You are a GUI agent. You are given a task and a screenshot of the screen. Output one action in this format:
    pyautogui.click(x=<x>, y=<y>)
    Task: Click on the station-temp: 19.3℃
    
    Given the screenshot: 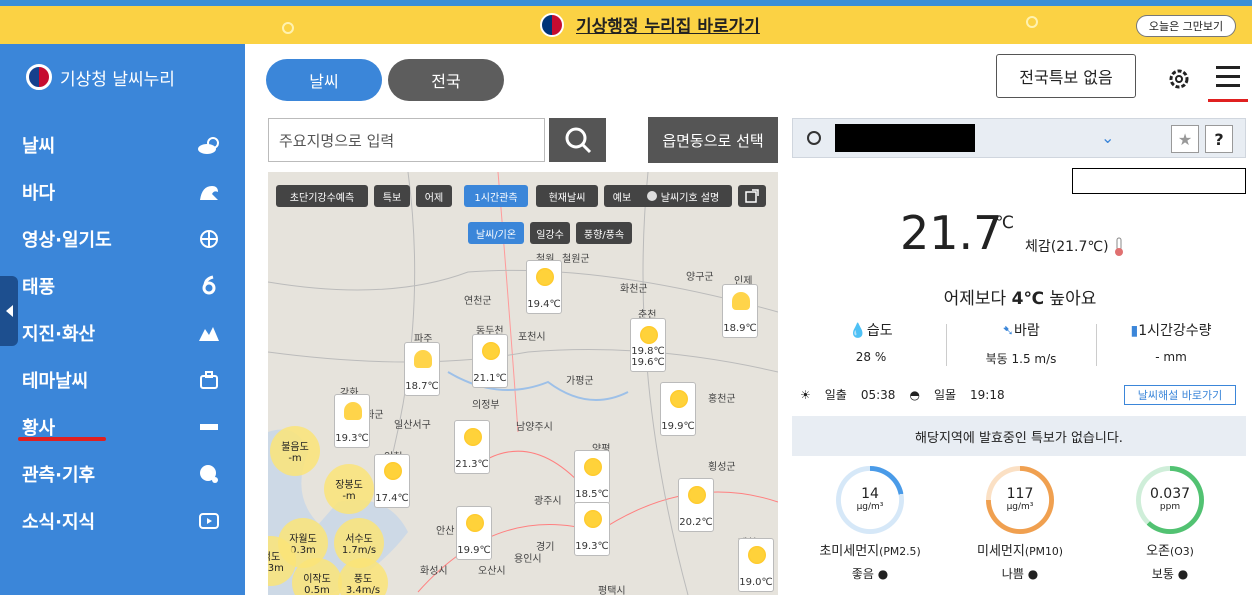 What is the action you would take?
    pyautogui.click(x=352, y=438)
    